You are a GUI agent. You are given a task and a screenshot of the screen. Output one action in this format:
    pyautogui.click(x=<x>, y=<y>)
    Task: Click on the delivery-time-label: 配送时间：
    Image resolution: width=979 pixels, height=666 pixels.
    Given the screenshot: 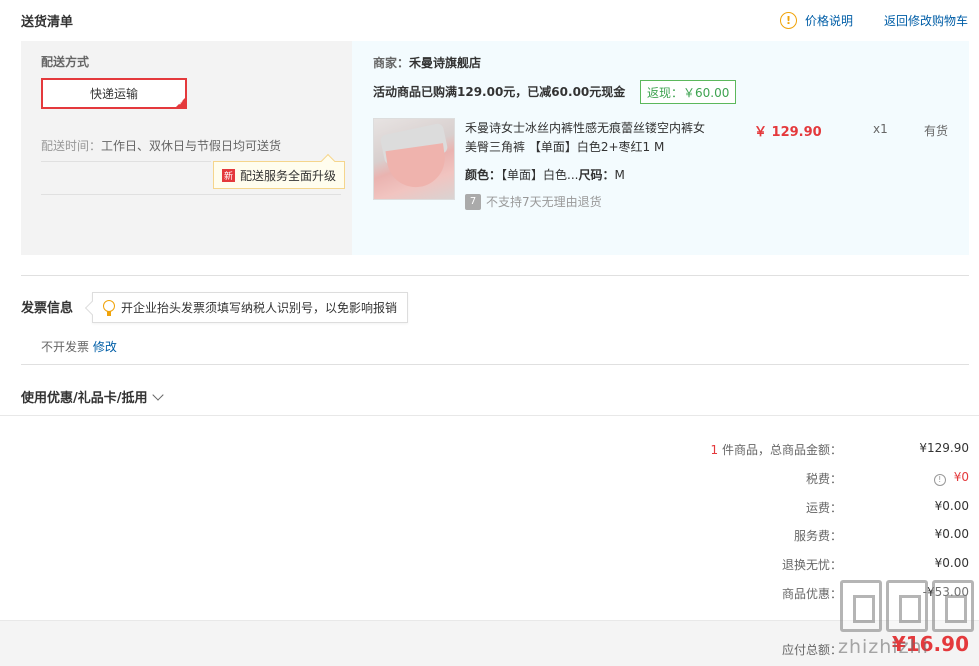 What is the action you would take?
    pyautogui.click(x=71, y=146)
    